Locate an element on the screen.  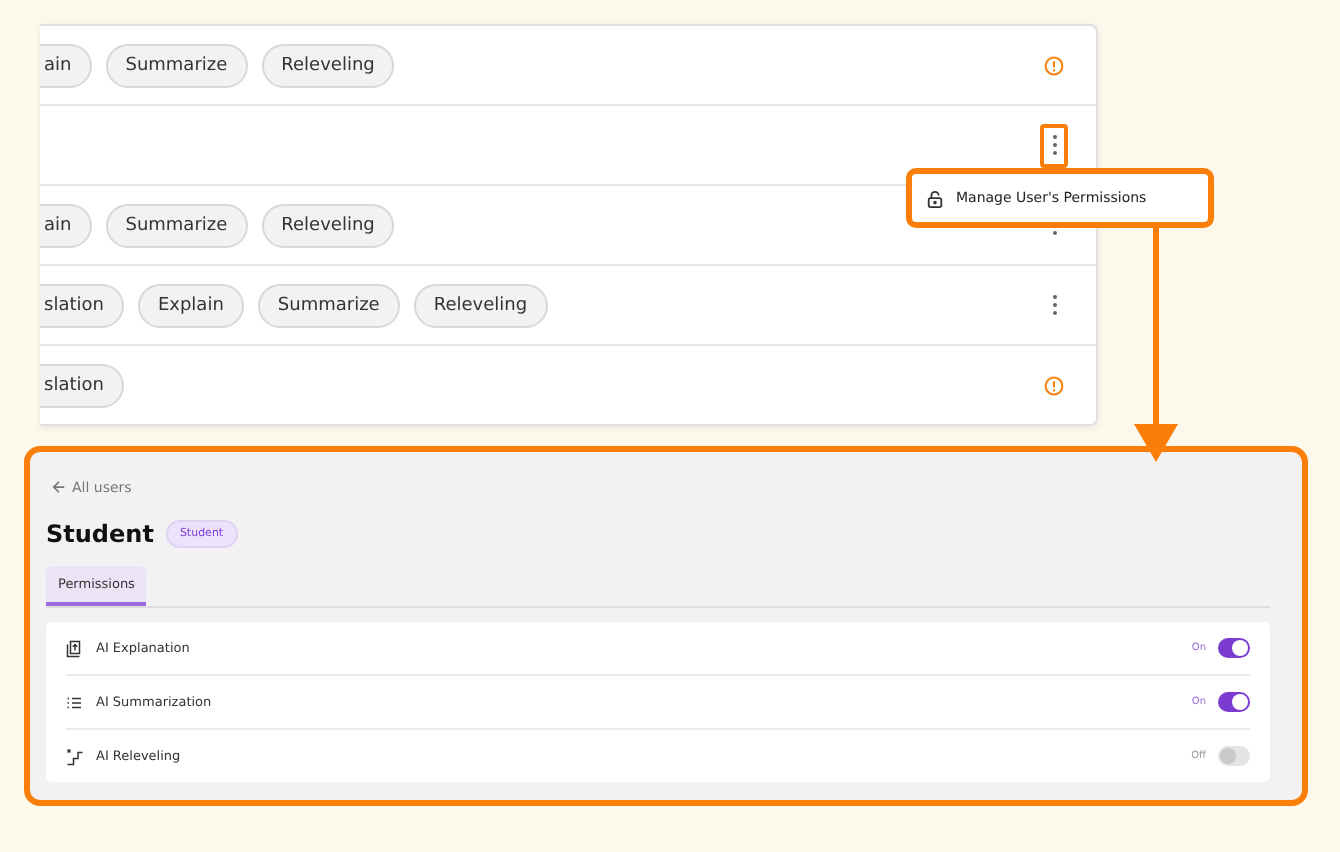
page-title: Student is located at coordinates (100, 534).